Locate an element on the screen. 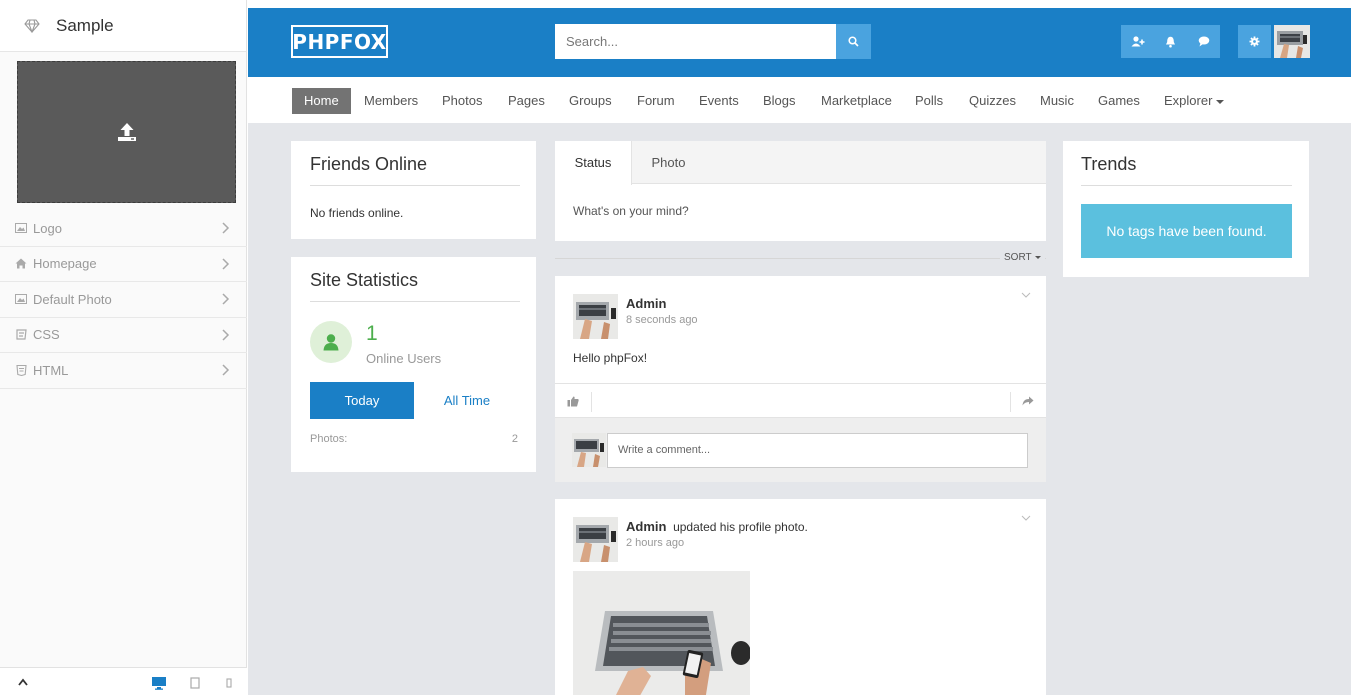  stat-label: Photos: is located at coordinates (329, 439).